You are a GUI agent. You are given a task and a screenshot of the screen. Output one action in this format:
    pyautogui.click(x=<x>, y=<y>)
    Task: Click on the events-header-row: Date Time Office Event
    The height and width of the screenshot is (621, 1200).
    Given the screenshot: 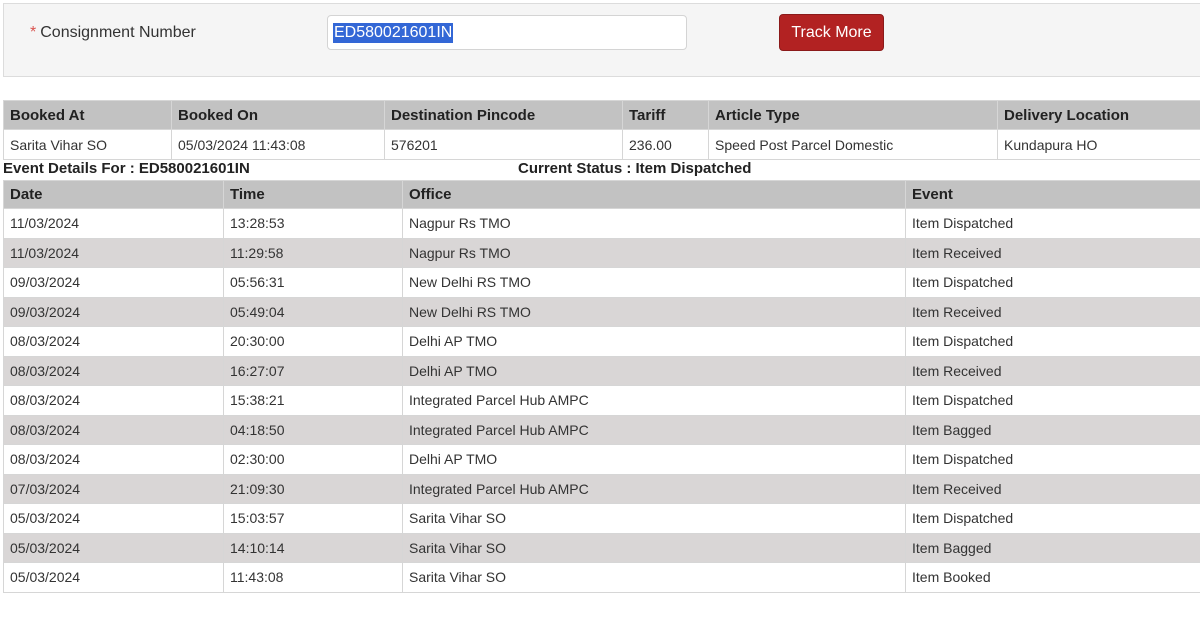 What is the action you would take?
    pyautogui.click(x=601, y=194)
    